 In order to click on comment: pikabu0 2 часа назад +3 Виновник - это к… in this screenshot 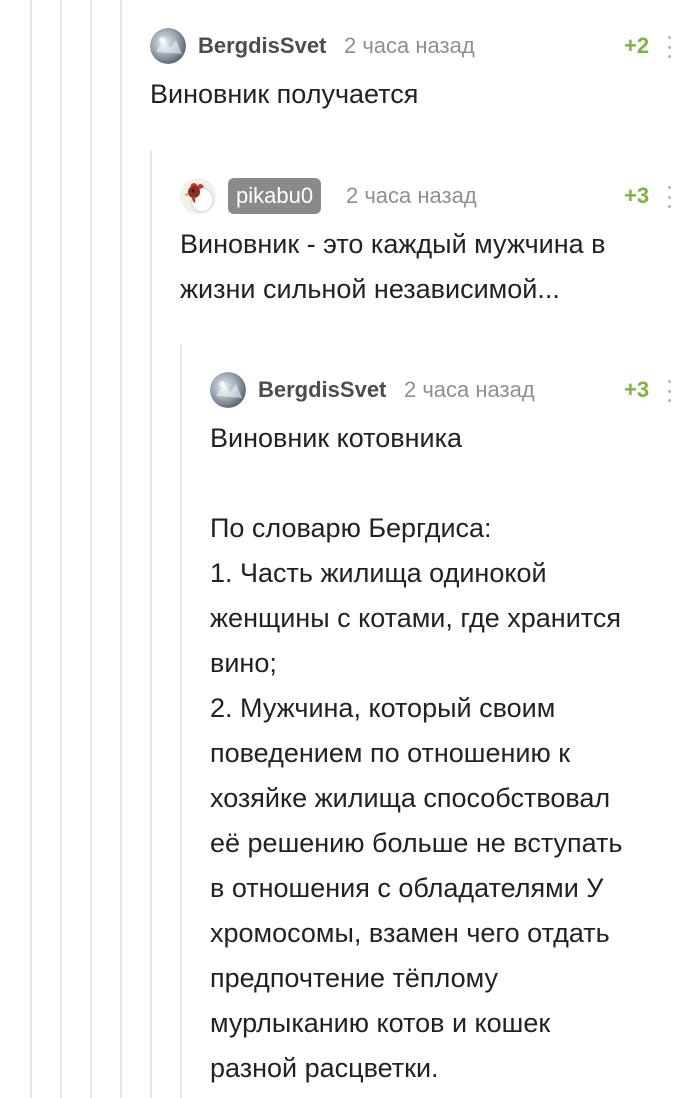, I will do `click(435, 244)`.